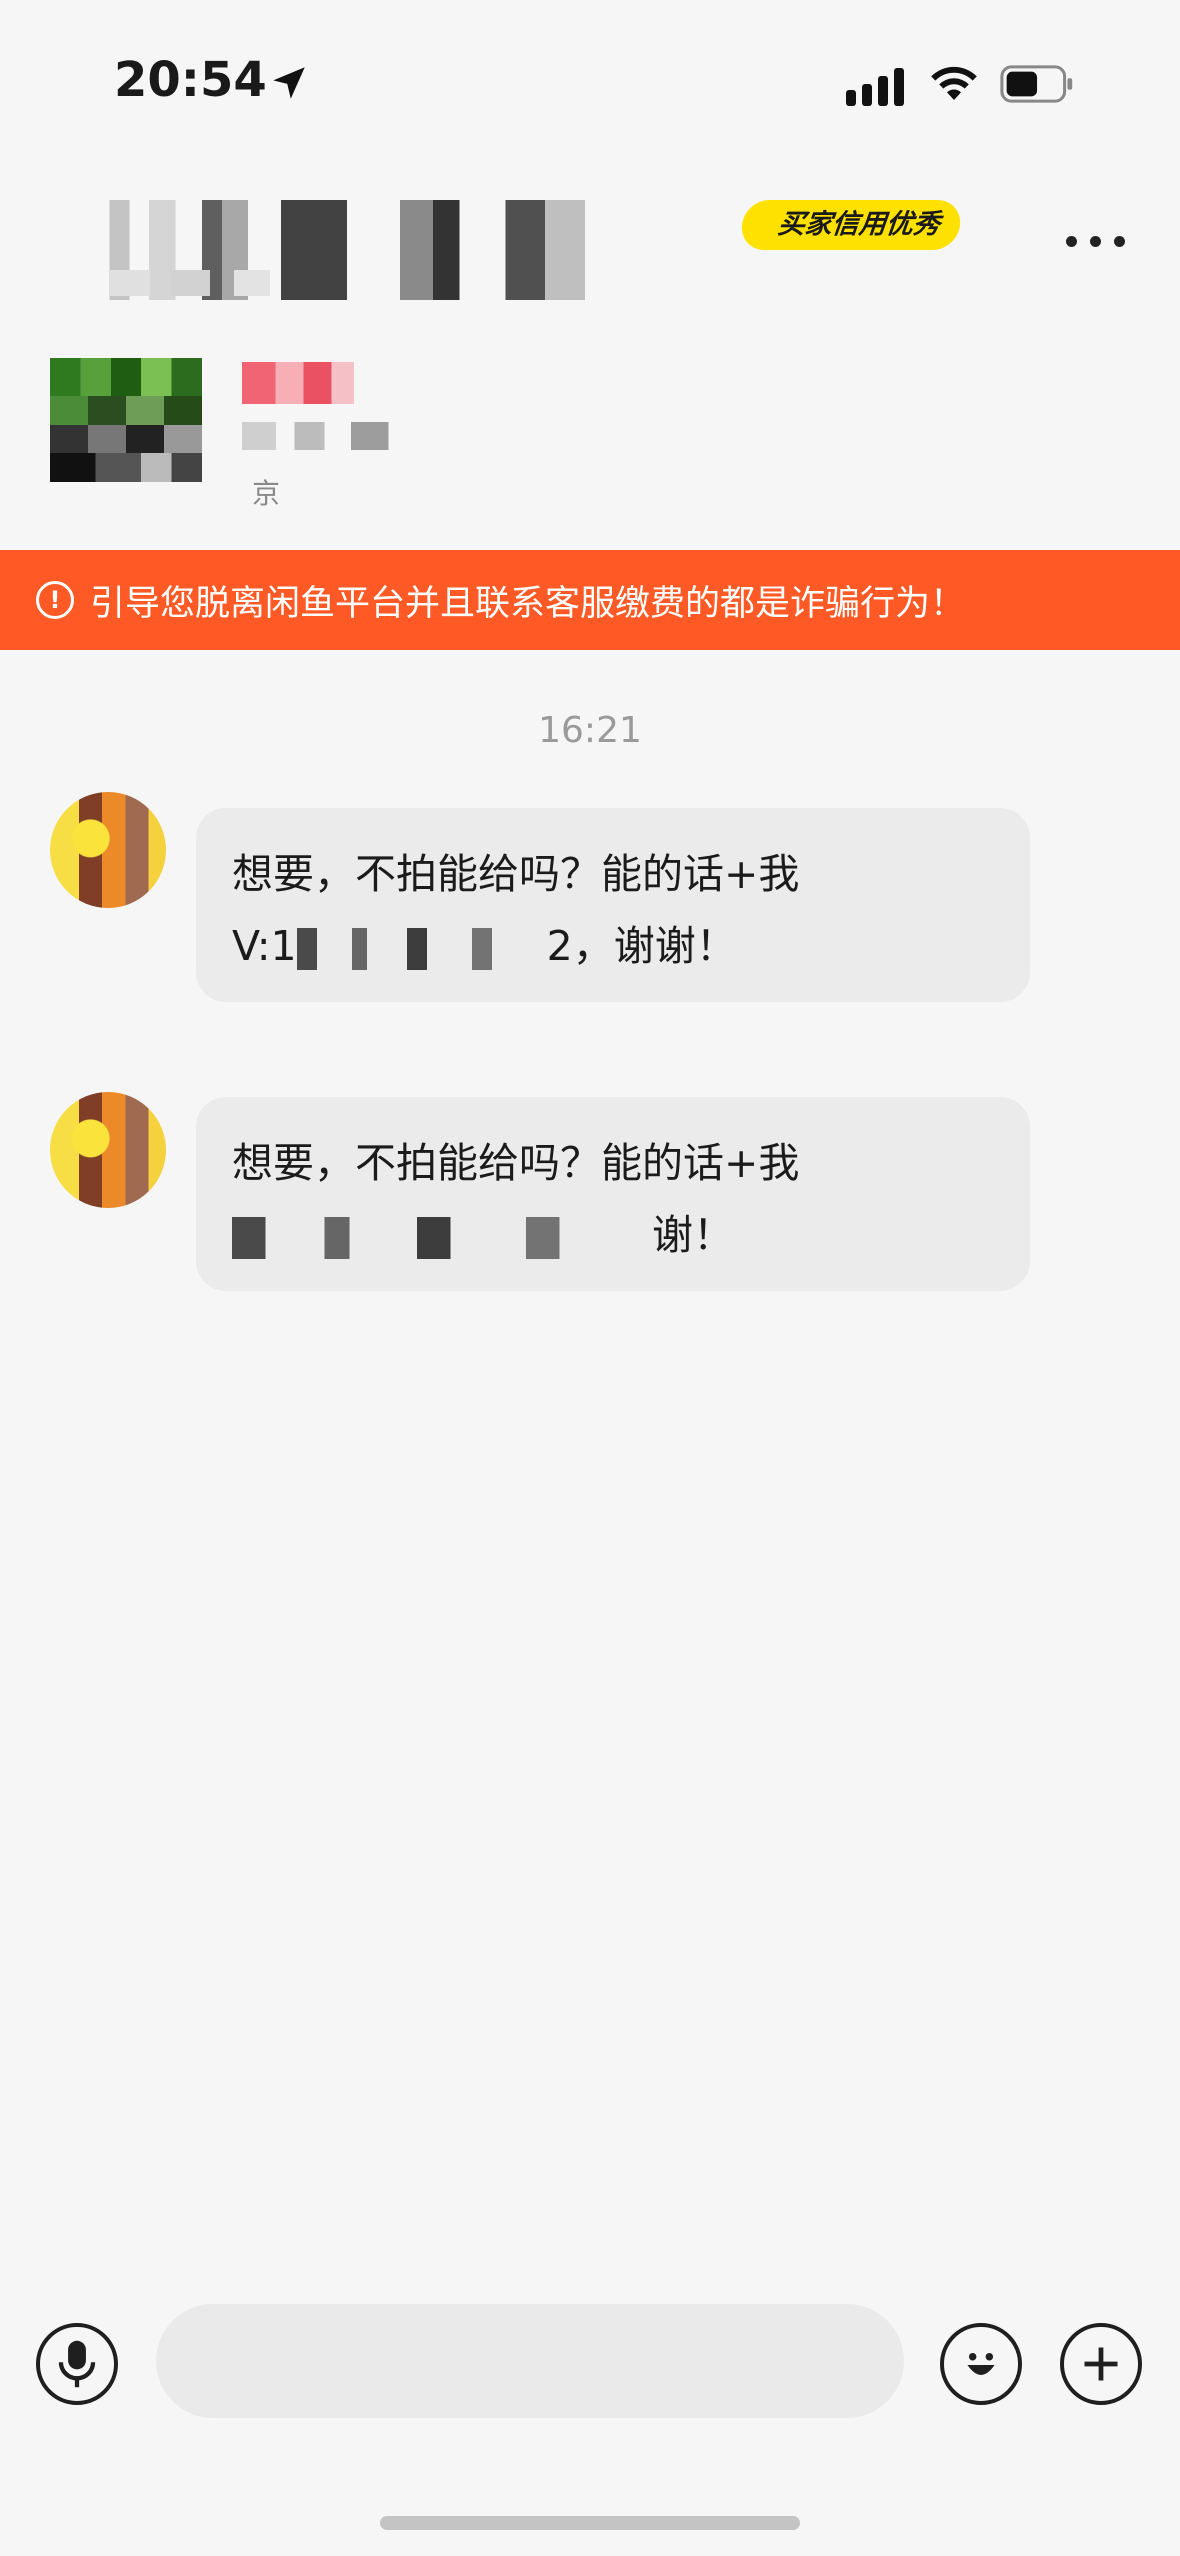 Image resolution: width=1180 pixels, height=2556 pixels. I want to click on battery-icon, so click(1036, 84).